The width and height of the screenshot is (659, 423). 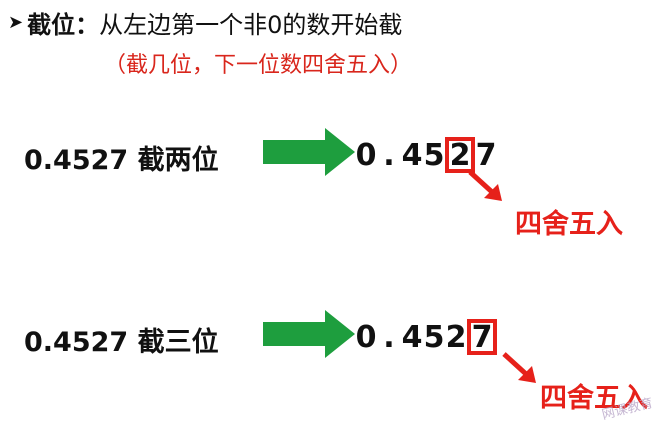 I want to click on example-1-rounding-label: 四舍五入, so click(x=569, y=224).